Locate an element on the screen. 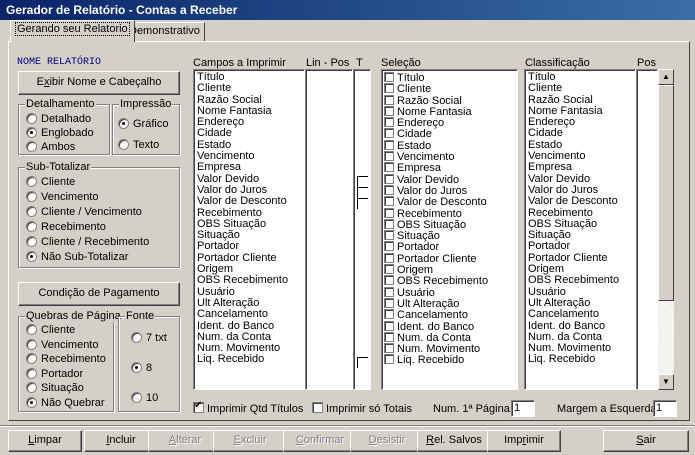 The height and width of the screenshot is (455, 695). subtotalizar-radio-2: Cliente / Vencimento is located at coordinates (84, 212).